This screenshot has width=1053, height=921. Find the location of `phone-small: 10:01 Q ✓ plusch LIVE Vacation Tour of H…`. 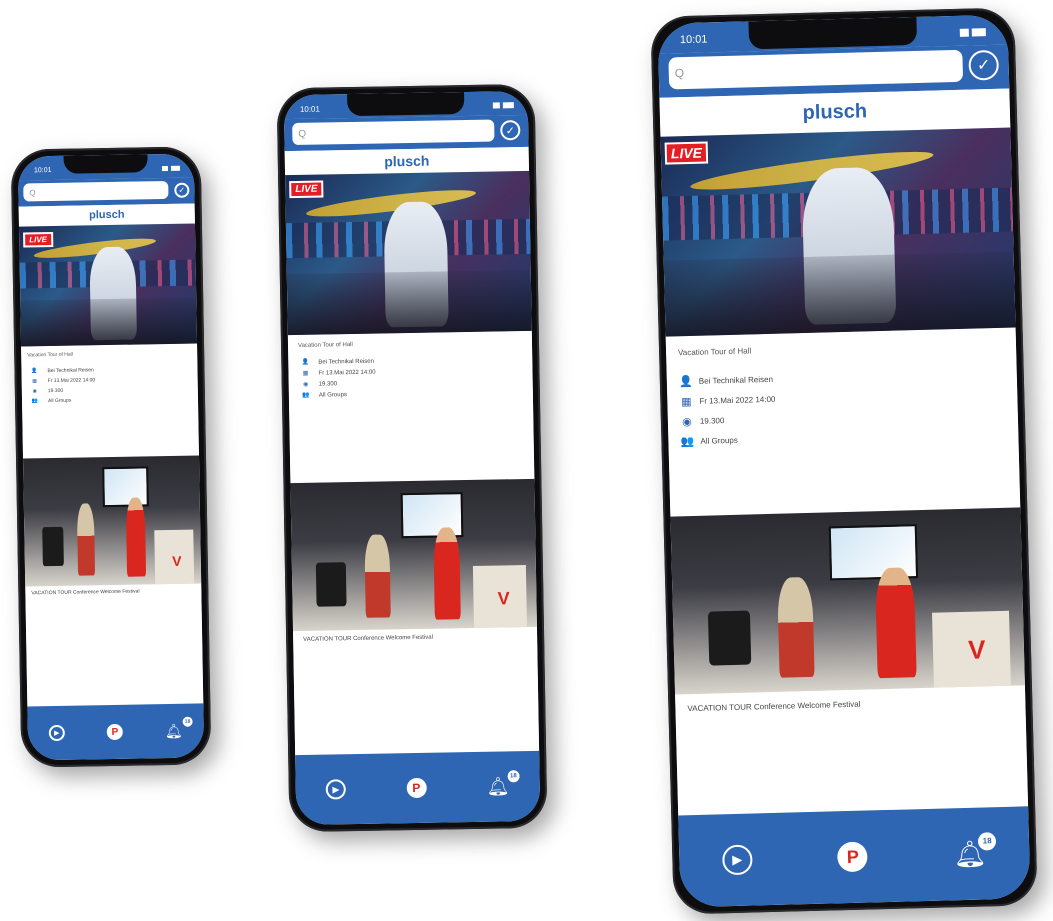

phone-small: 10:01 Q ✓ plusch LIVE Vacation Tour of H… is located at coordinates (111, 457).